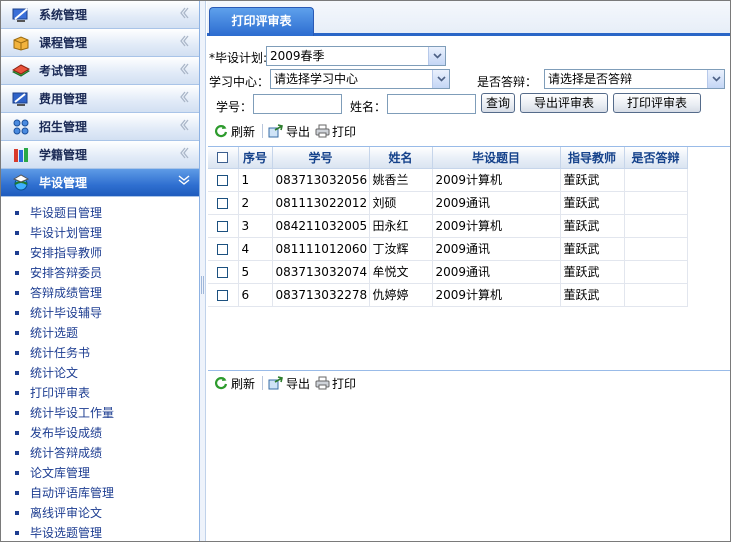 This screenshot has width=731, height=542. Describe the element at coordinates (448, 226) in the screenshot. I see `table-row: 3 084211032005 田永红 2009计算机 董跃武` at that location.